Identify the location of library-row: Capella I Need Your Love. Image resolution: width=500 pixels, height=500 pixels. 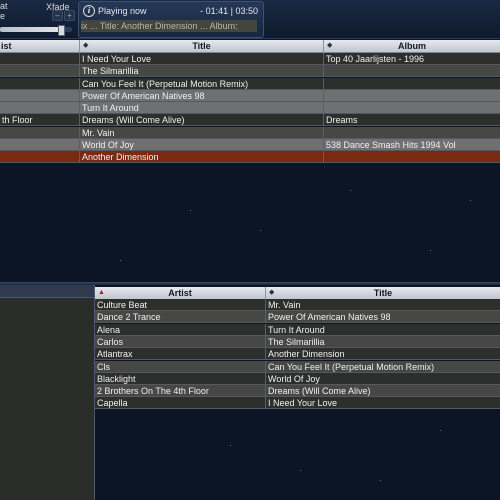
(297, 403).